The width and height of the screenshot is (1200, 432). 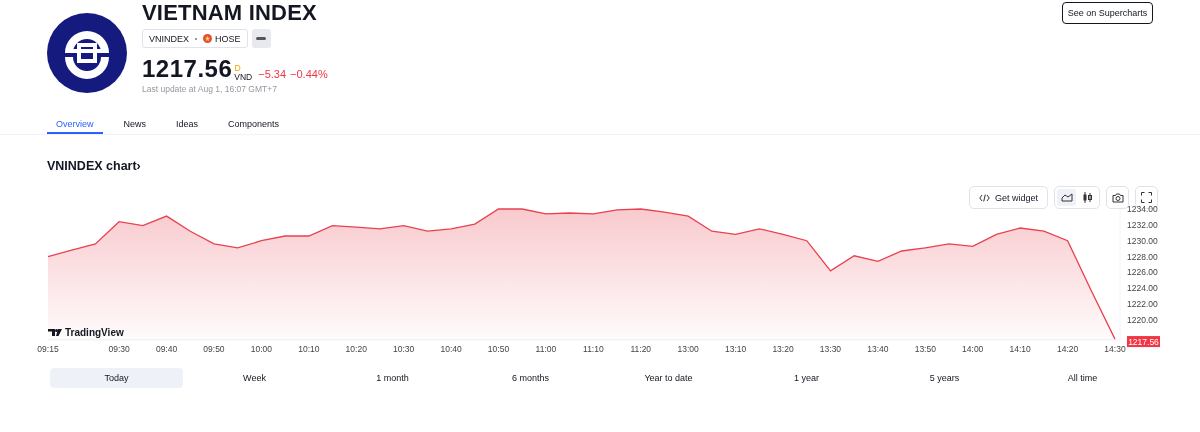 I want to click on x-axis-label: 13:00, so click(x=688, y=349).